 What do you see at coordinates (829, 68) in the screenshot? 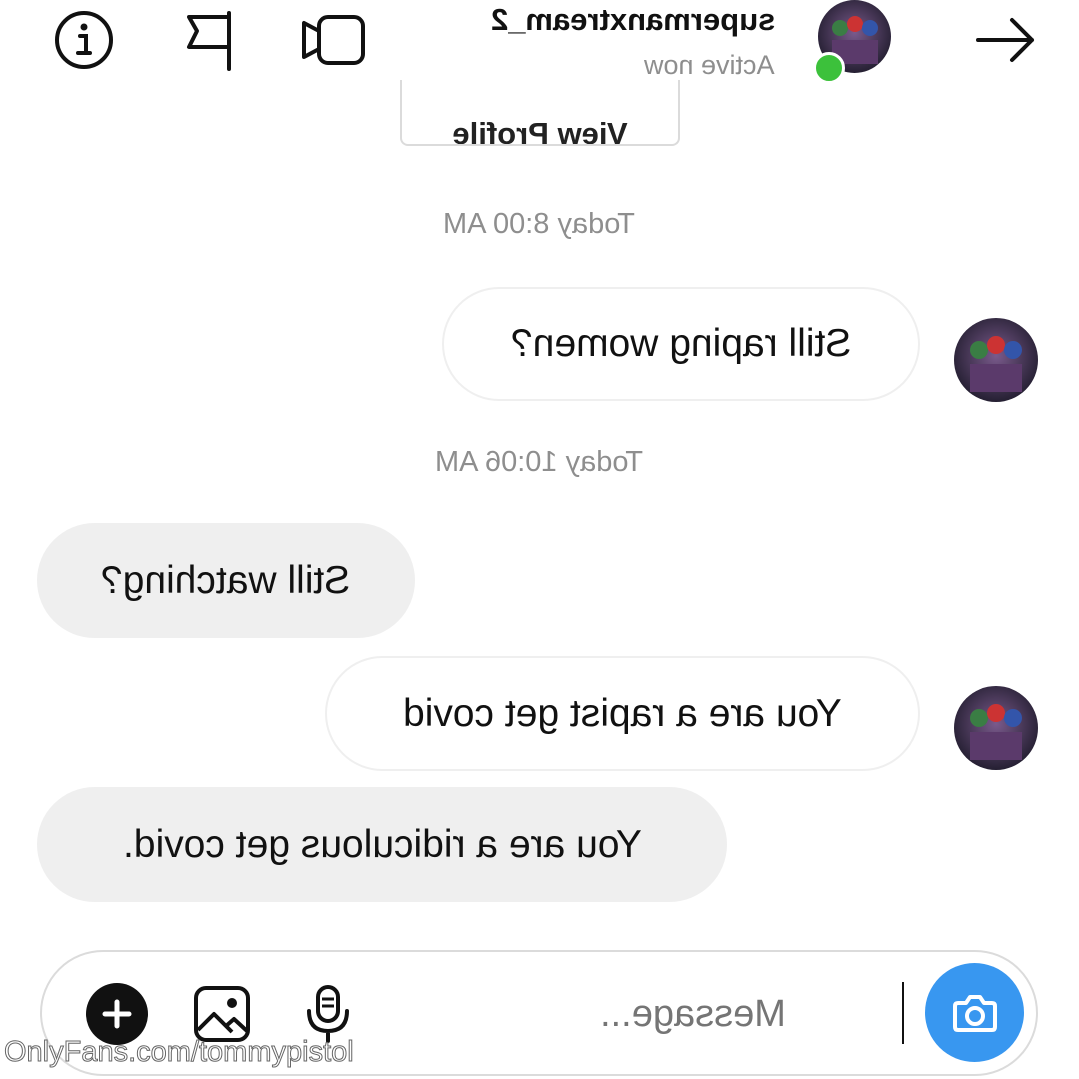
I see `online-indicator` at bounding box center [829, 68].